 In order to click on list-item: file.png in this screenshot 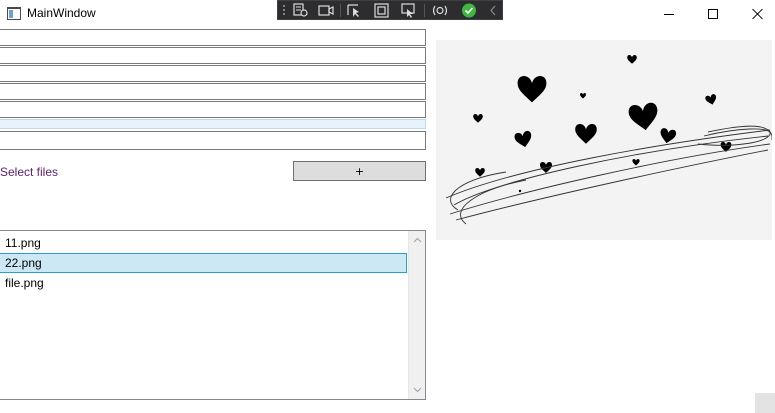, I will do `click(203, 283)`.